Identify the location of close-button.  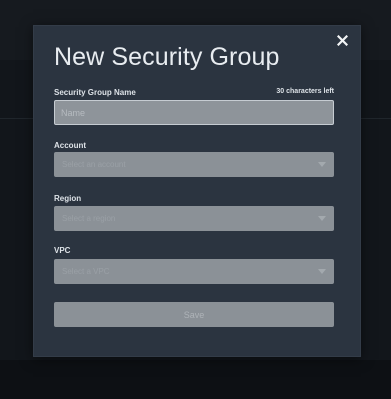
(342, 40).